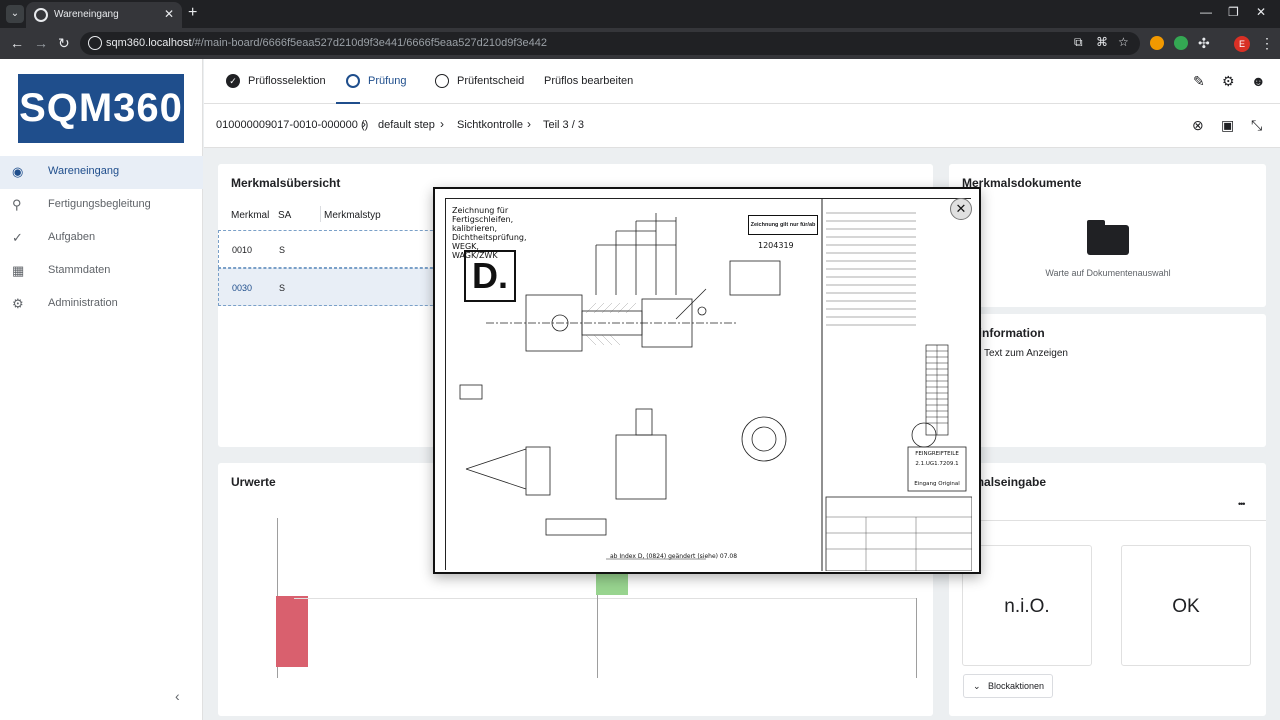  I want to click on install-app-icon: ⧉, so click(1078, 42).